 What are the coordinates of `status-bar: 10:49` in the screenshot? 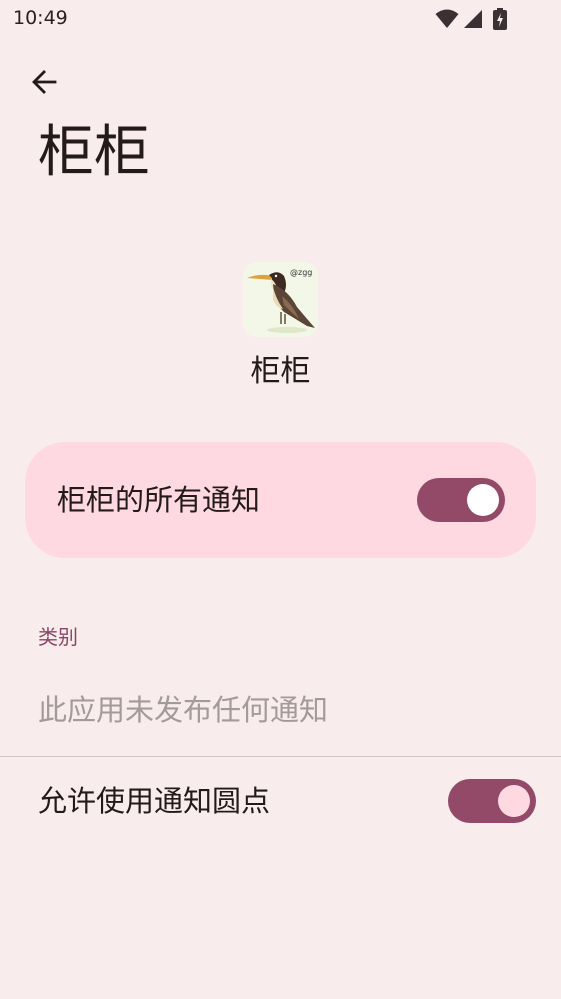 It's located at (280, 19).